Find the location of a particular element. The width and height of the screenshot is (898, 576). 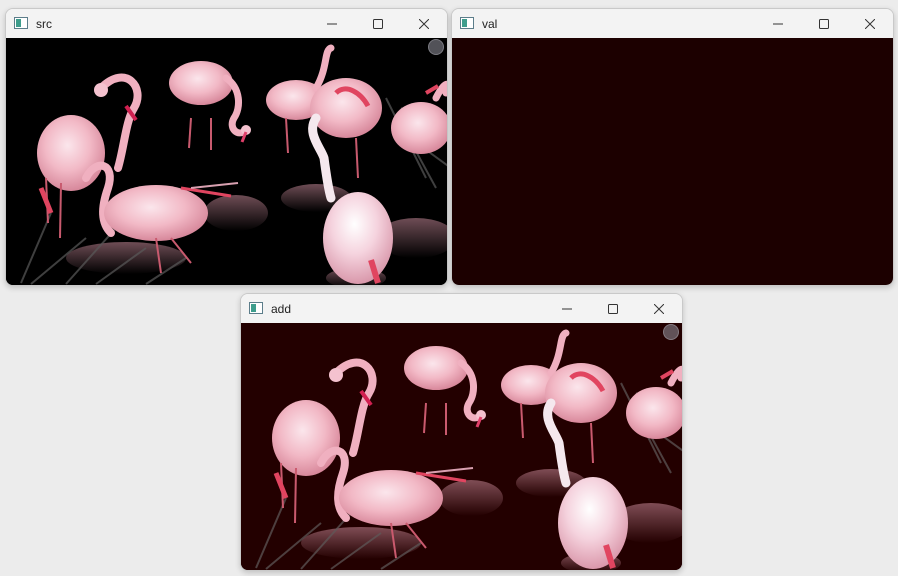

window-title: src is located at coordinates (44, 24).